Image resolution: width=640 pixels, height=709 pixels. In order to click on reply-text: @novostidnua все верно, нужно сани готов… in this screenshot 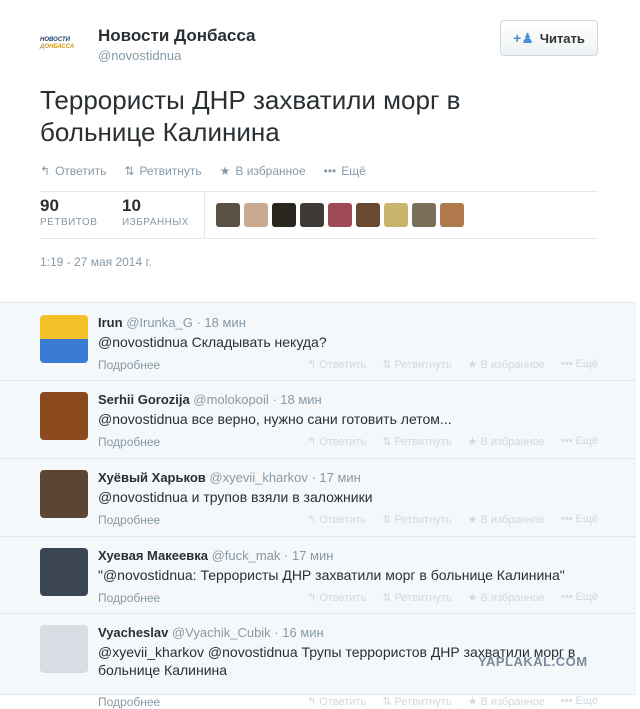, I will do `click(275, 419)`.